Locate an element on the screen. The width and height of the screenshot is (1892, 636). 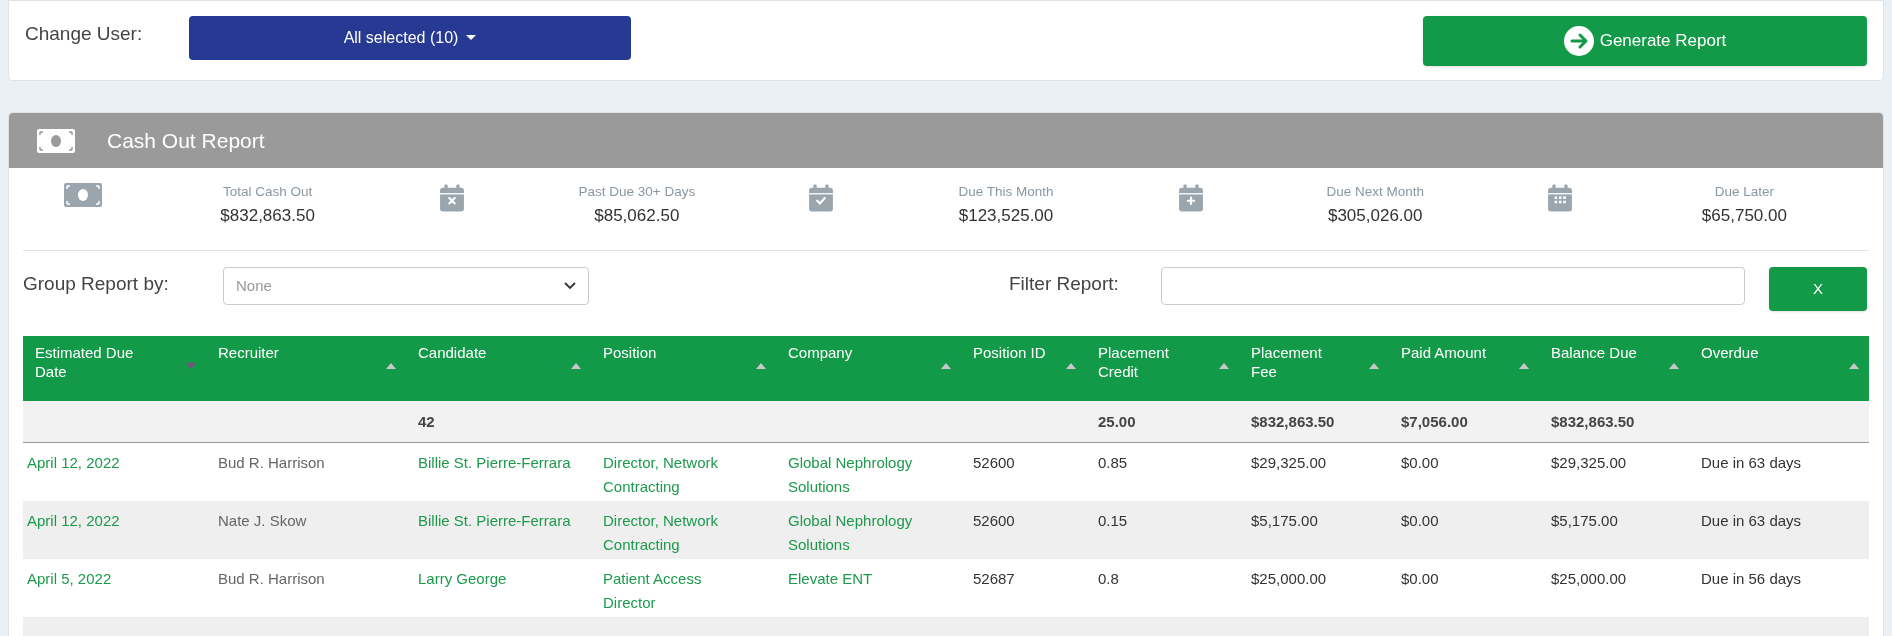
change-user-label: Change User: is located at coordinates (84, 34).